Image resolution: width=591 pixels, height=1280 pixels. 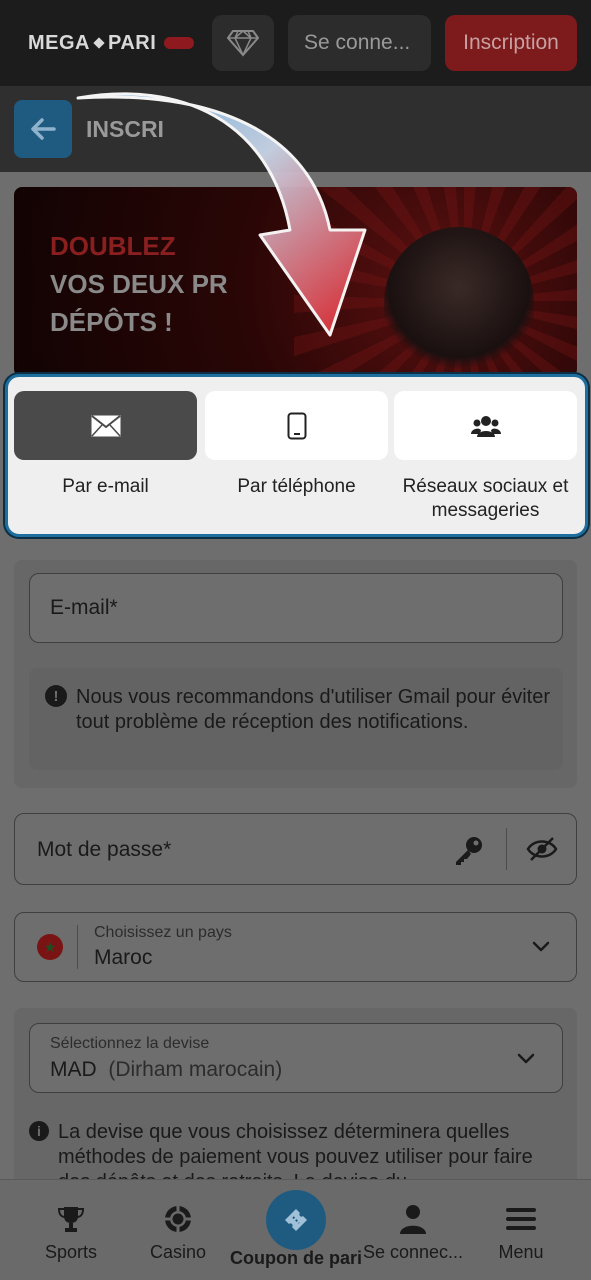 What do you see at coordinates (521, 1219) in the screenshot?
I see `hamburger-menu-icon` at bounding box center [521, 1219].